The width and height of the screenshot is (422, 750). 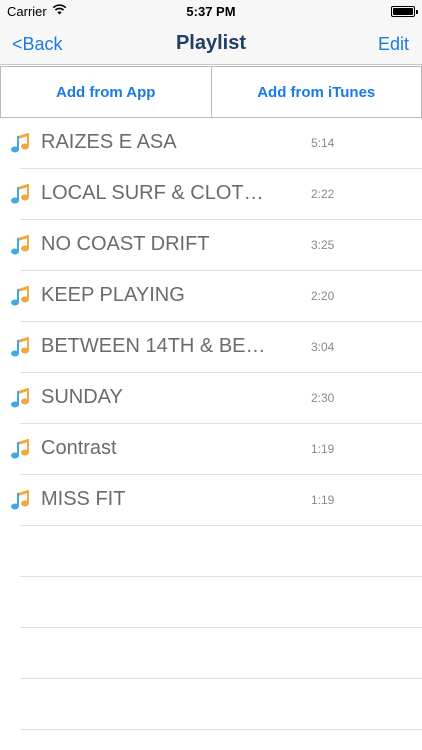 What do you see at coordinates (82, 397) in the screenshot?
I see `track-title: SUNDAY` at bounding box center [82, 397].